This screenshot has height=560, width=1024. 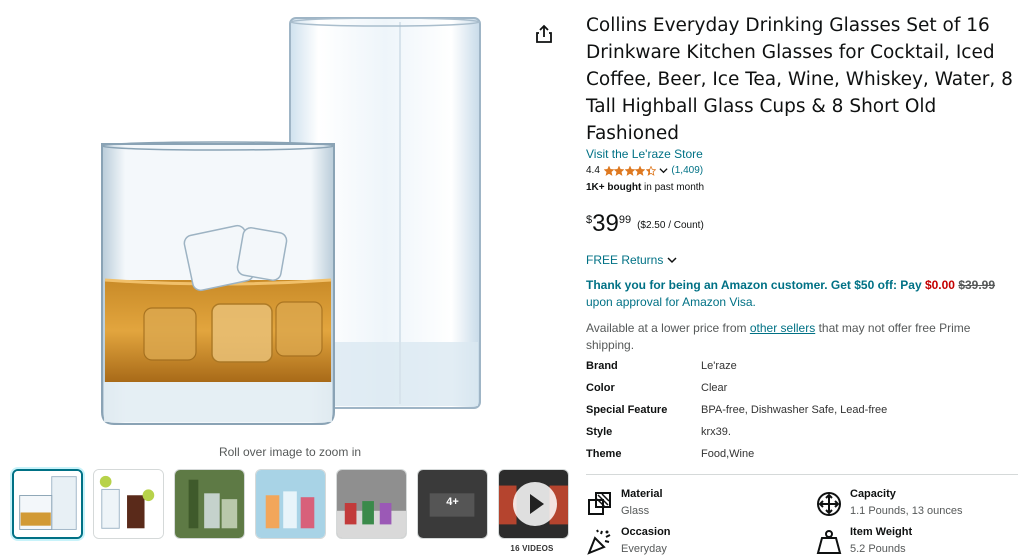 What do you see at coordinates (642, 494) in the screenshot?
I see `feature-label: Material` at bounding box center [642, 494].